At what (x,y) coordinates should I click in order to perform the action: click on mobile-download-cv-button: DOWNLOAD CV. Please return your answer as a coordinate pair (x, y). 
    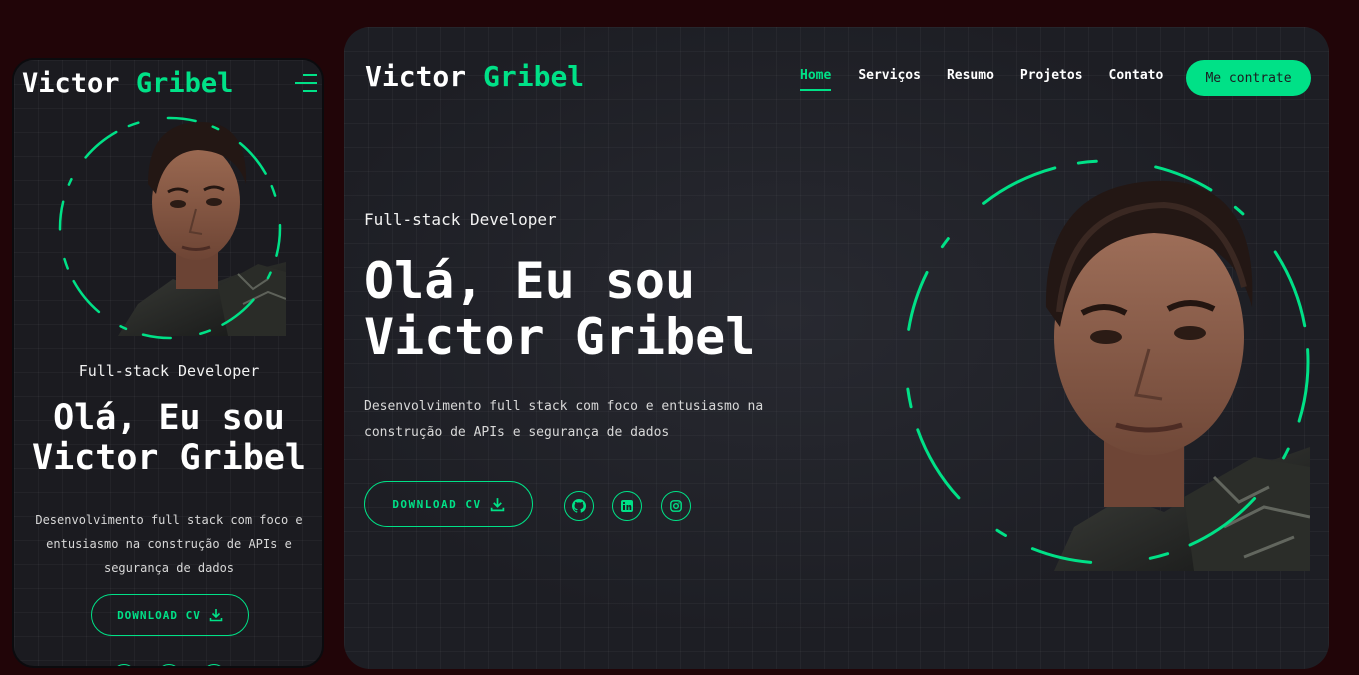
    Looking at the image, I should click on (170, 615).